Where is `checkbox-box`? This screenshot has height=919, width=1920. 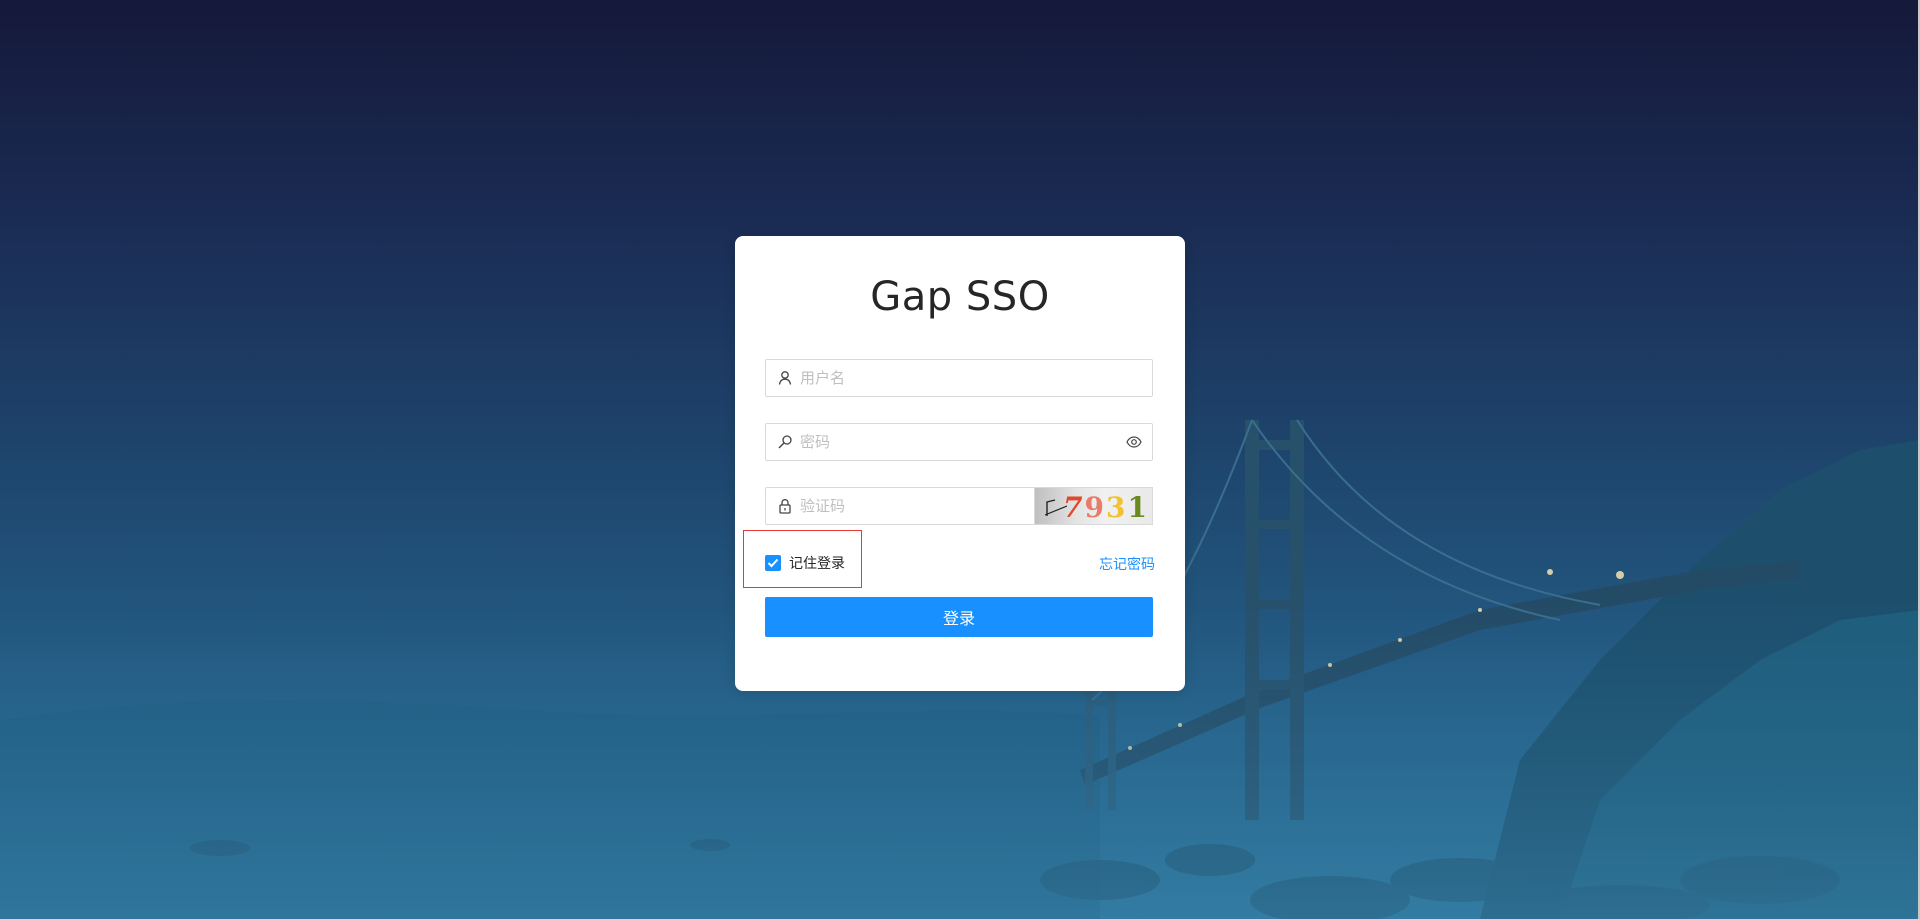
checkbox-box is located at coordinates (773, 563).